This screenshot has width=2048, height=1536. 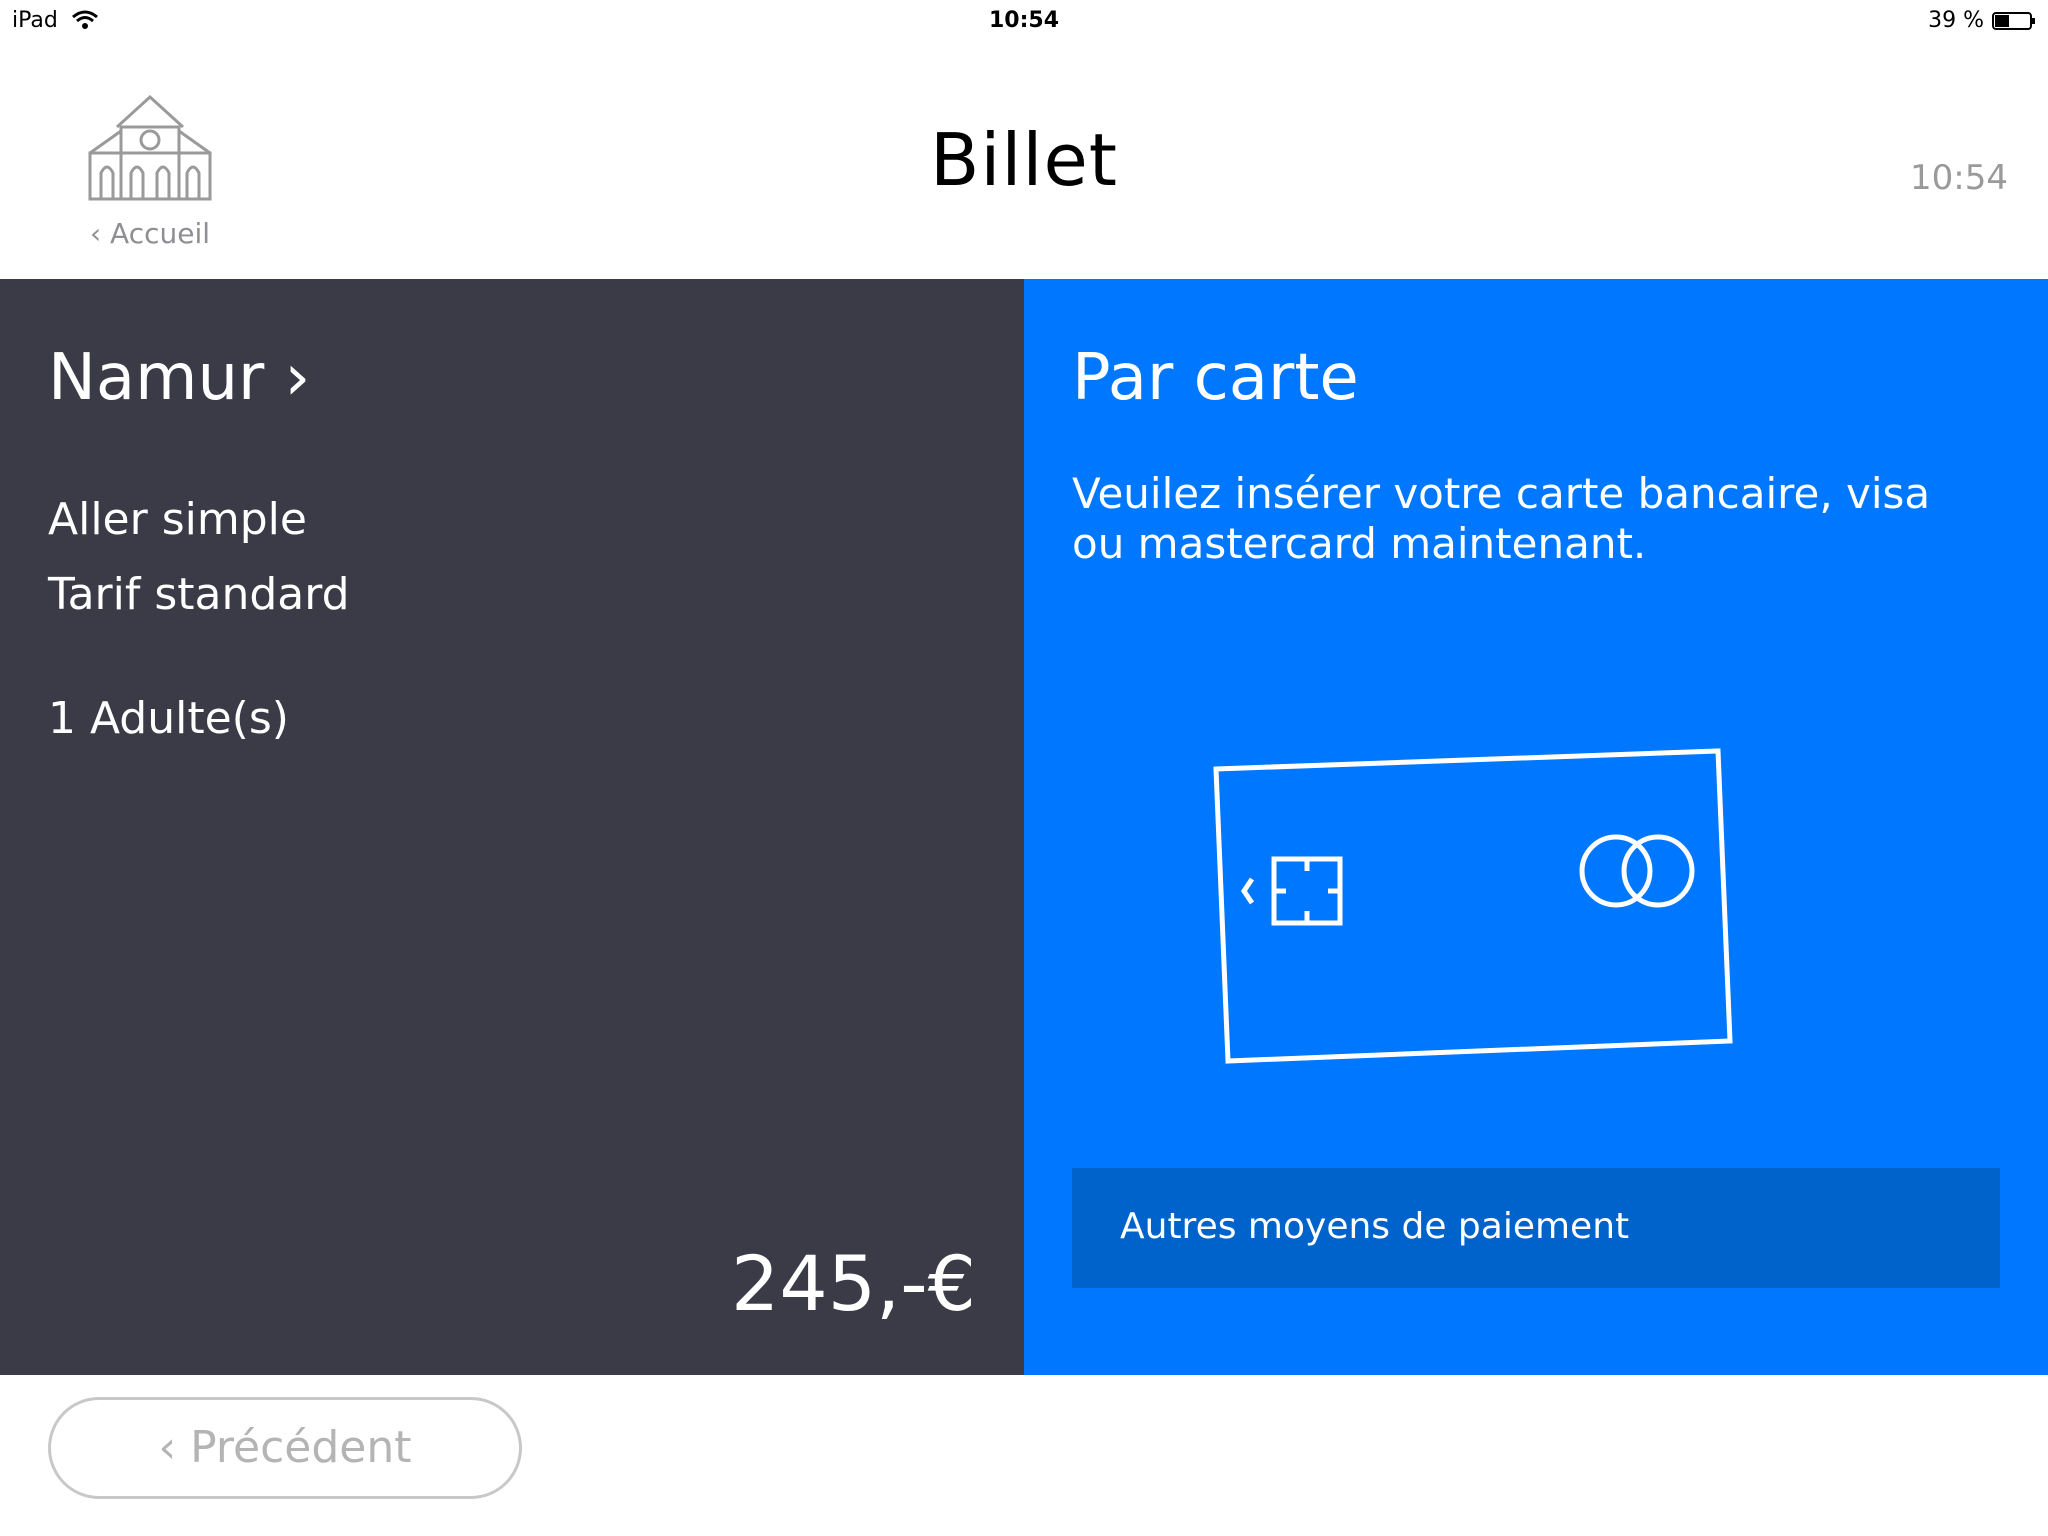 What do you see at coordinates (179, 378) in the screenshot?
I see `destination-link: Namur ›` at bounding box center [179, 378].